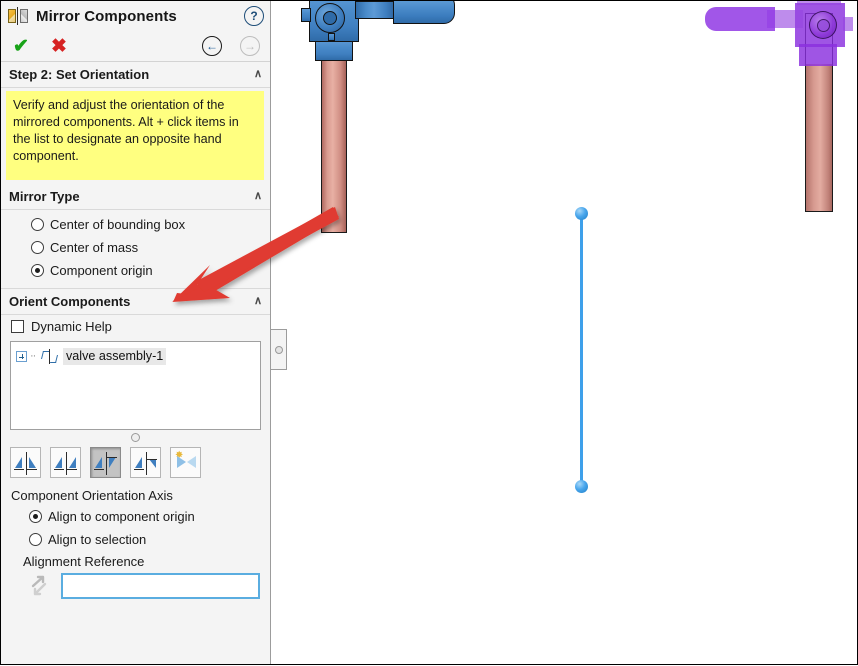  Describe the element at coordinates (145, 462) in the screenshot. I see `mirror-orientation-4-button` at that location.